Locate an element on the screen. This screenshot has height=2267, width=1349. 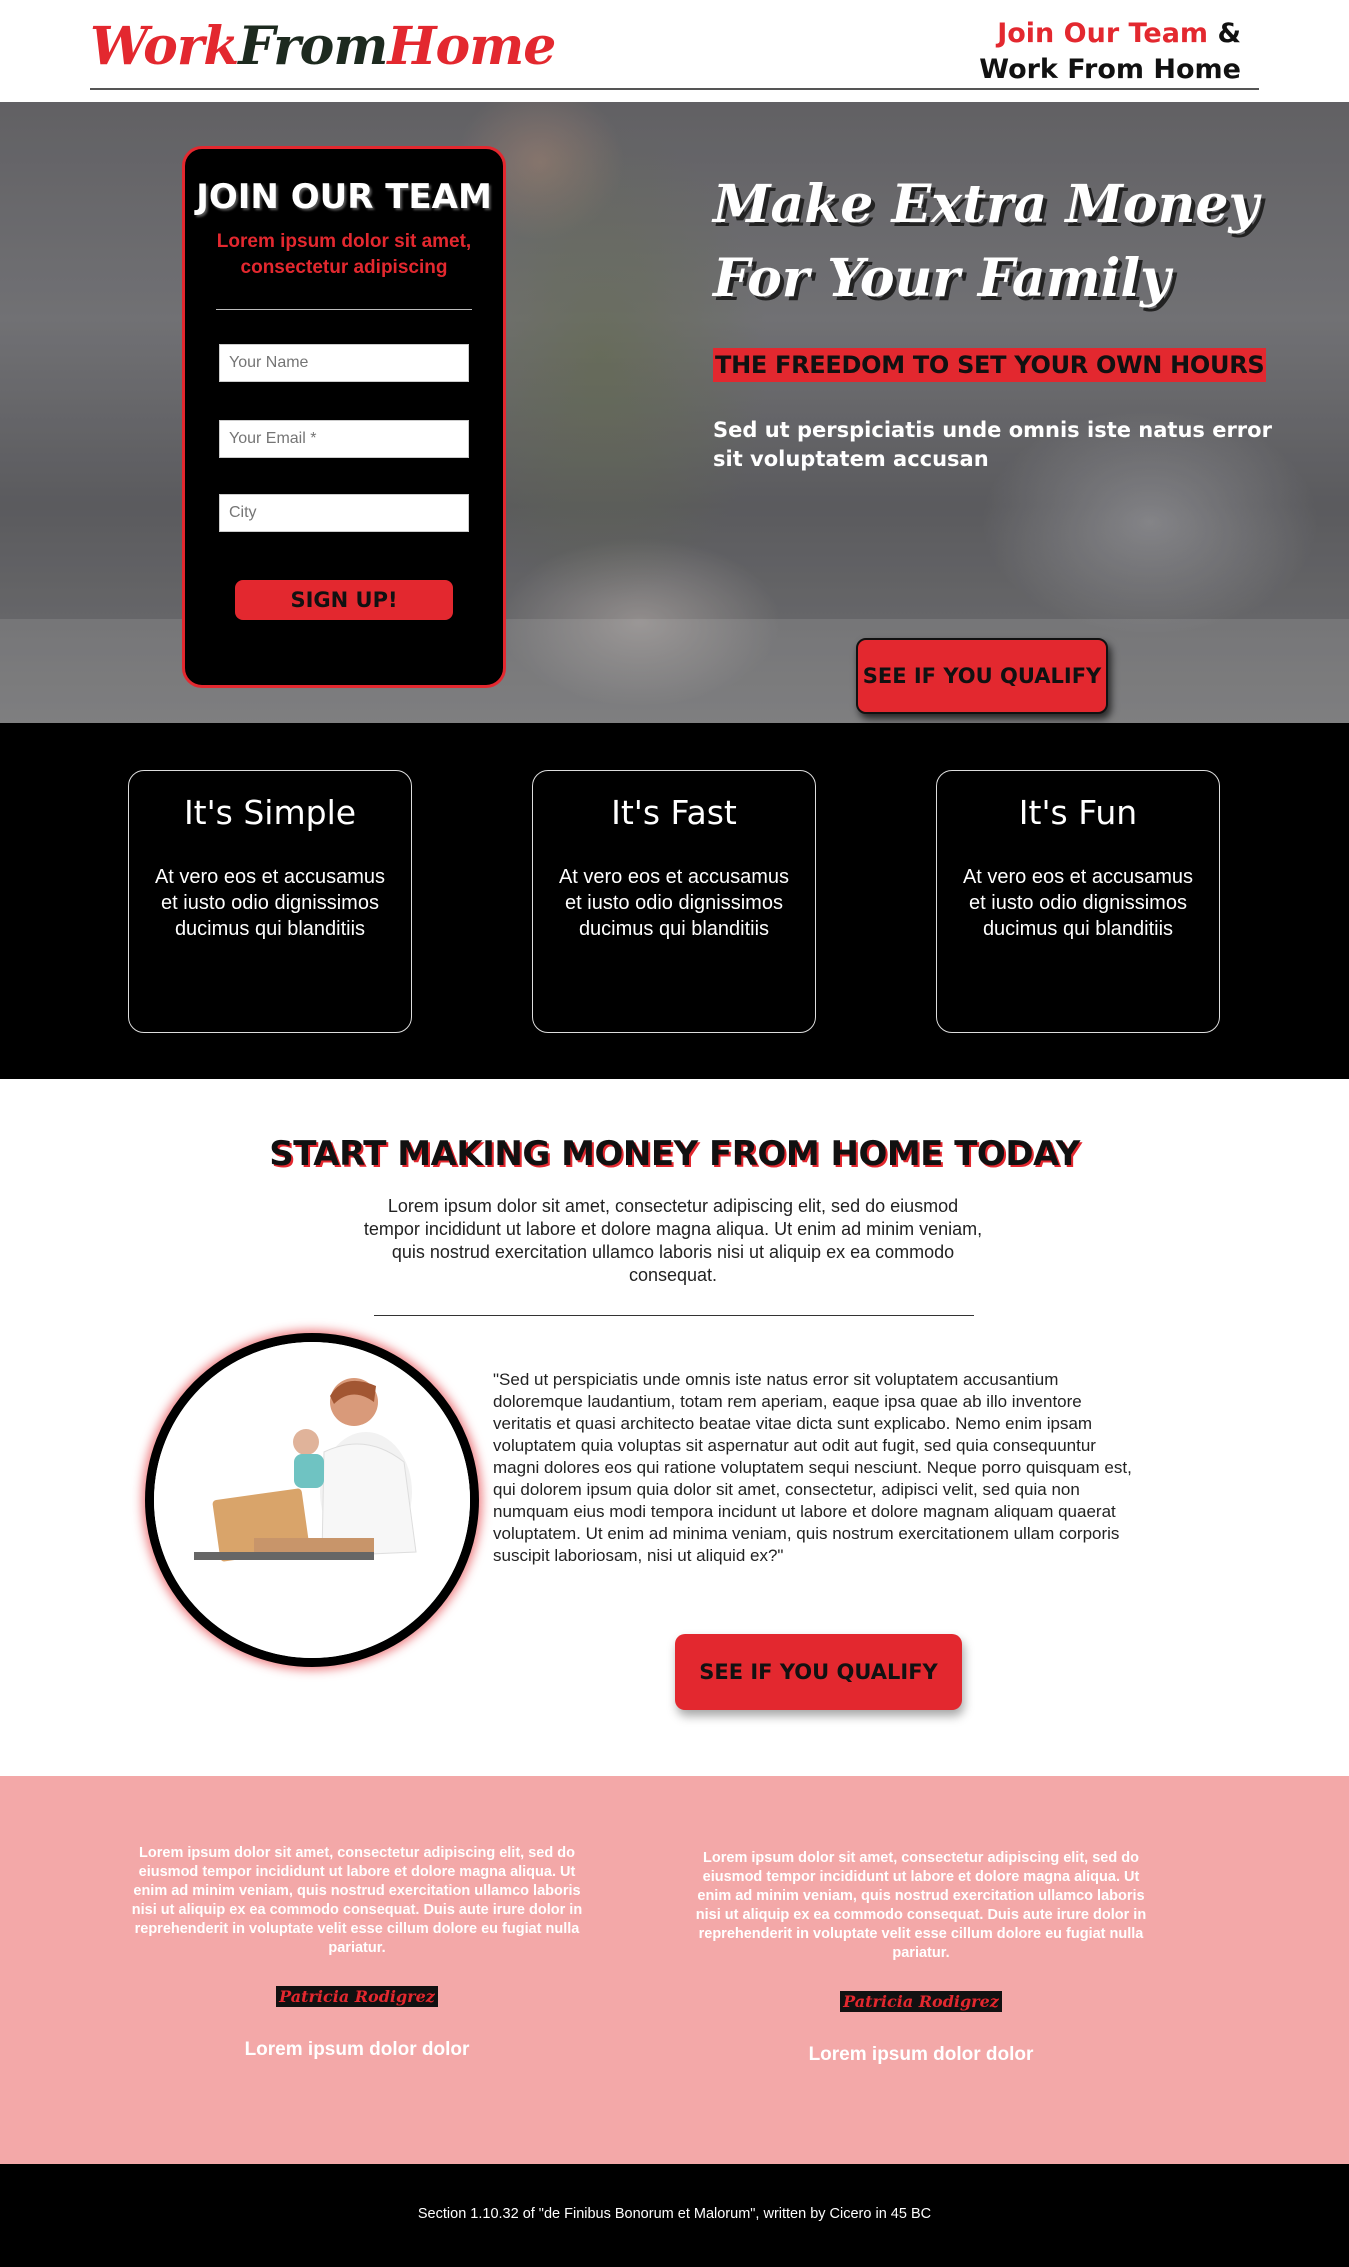
feature-title: It's Fast is located at coordinates (674, 812).